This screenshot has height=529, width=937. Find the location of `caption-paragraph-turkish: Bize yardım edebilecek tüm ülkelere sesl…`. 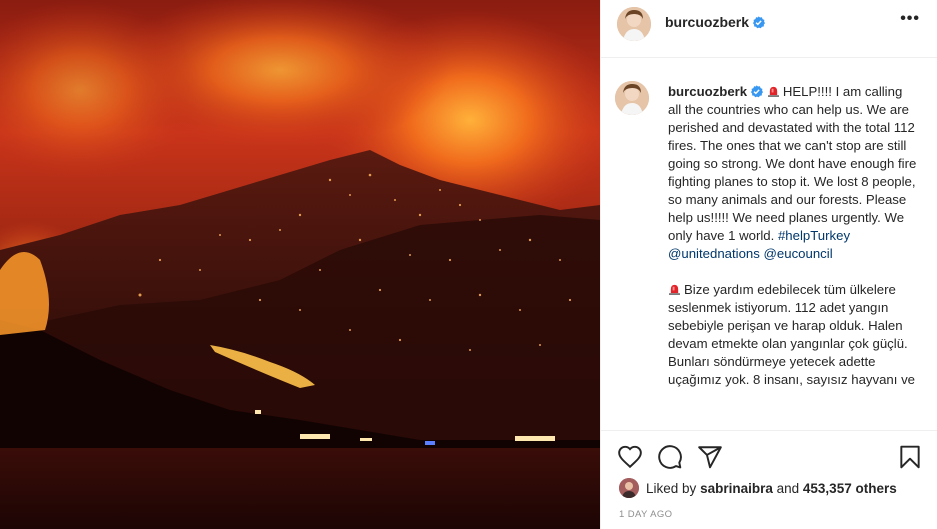

caption-paragraph-turkish: Bize yardım edebilecek tüm ülkelere sesl… is located at coordinates (793, 335).